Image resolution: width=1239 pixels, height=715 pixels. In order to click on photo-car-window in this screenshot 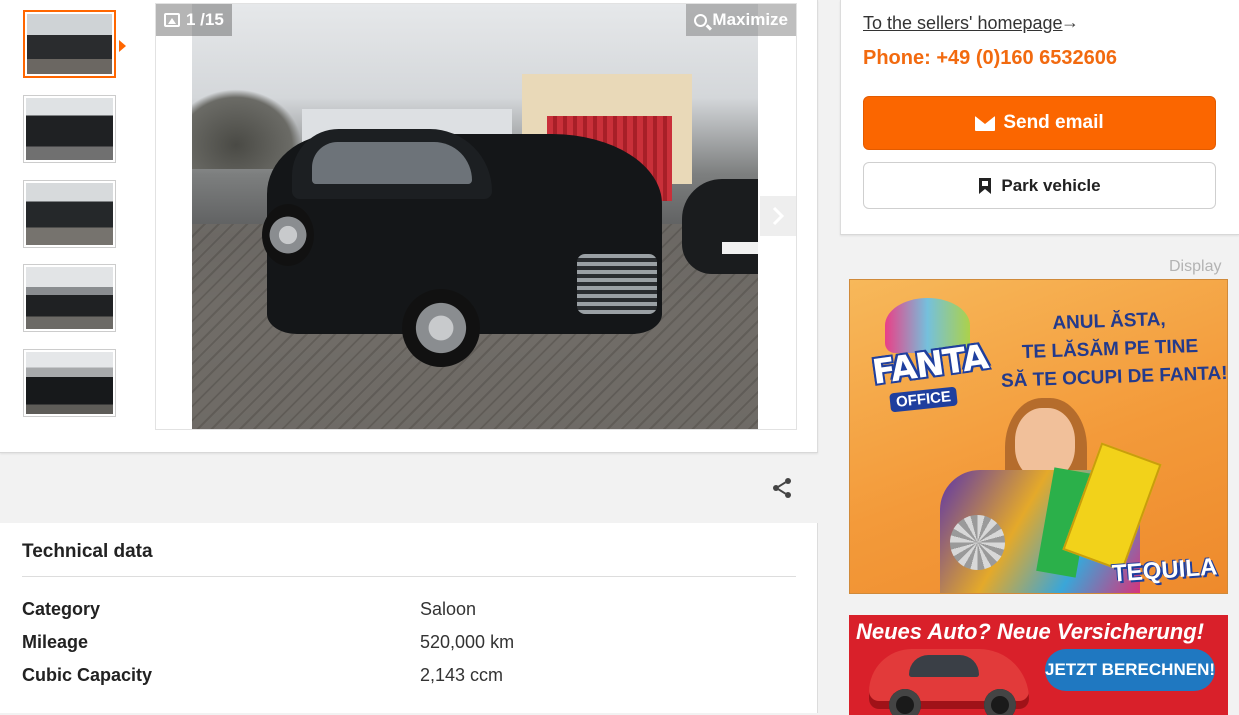, I will do `click(392, 163)`.